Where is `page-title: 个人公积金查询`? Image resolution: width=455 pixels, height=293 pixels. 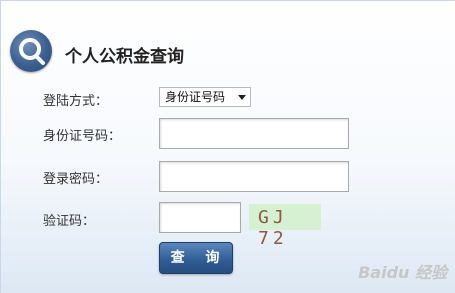 page-title: 个人公积金查询 is located at coordinates (124, 57).